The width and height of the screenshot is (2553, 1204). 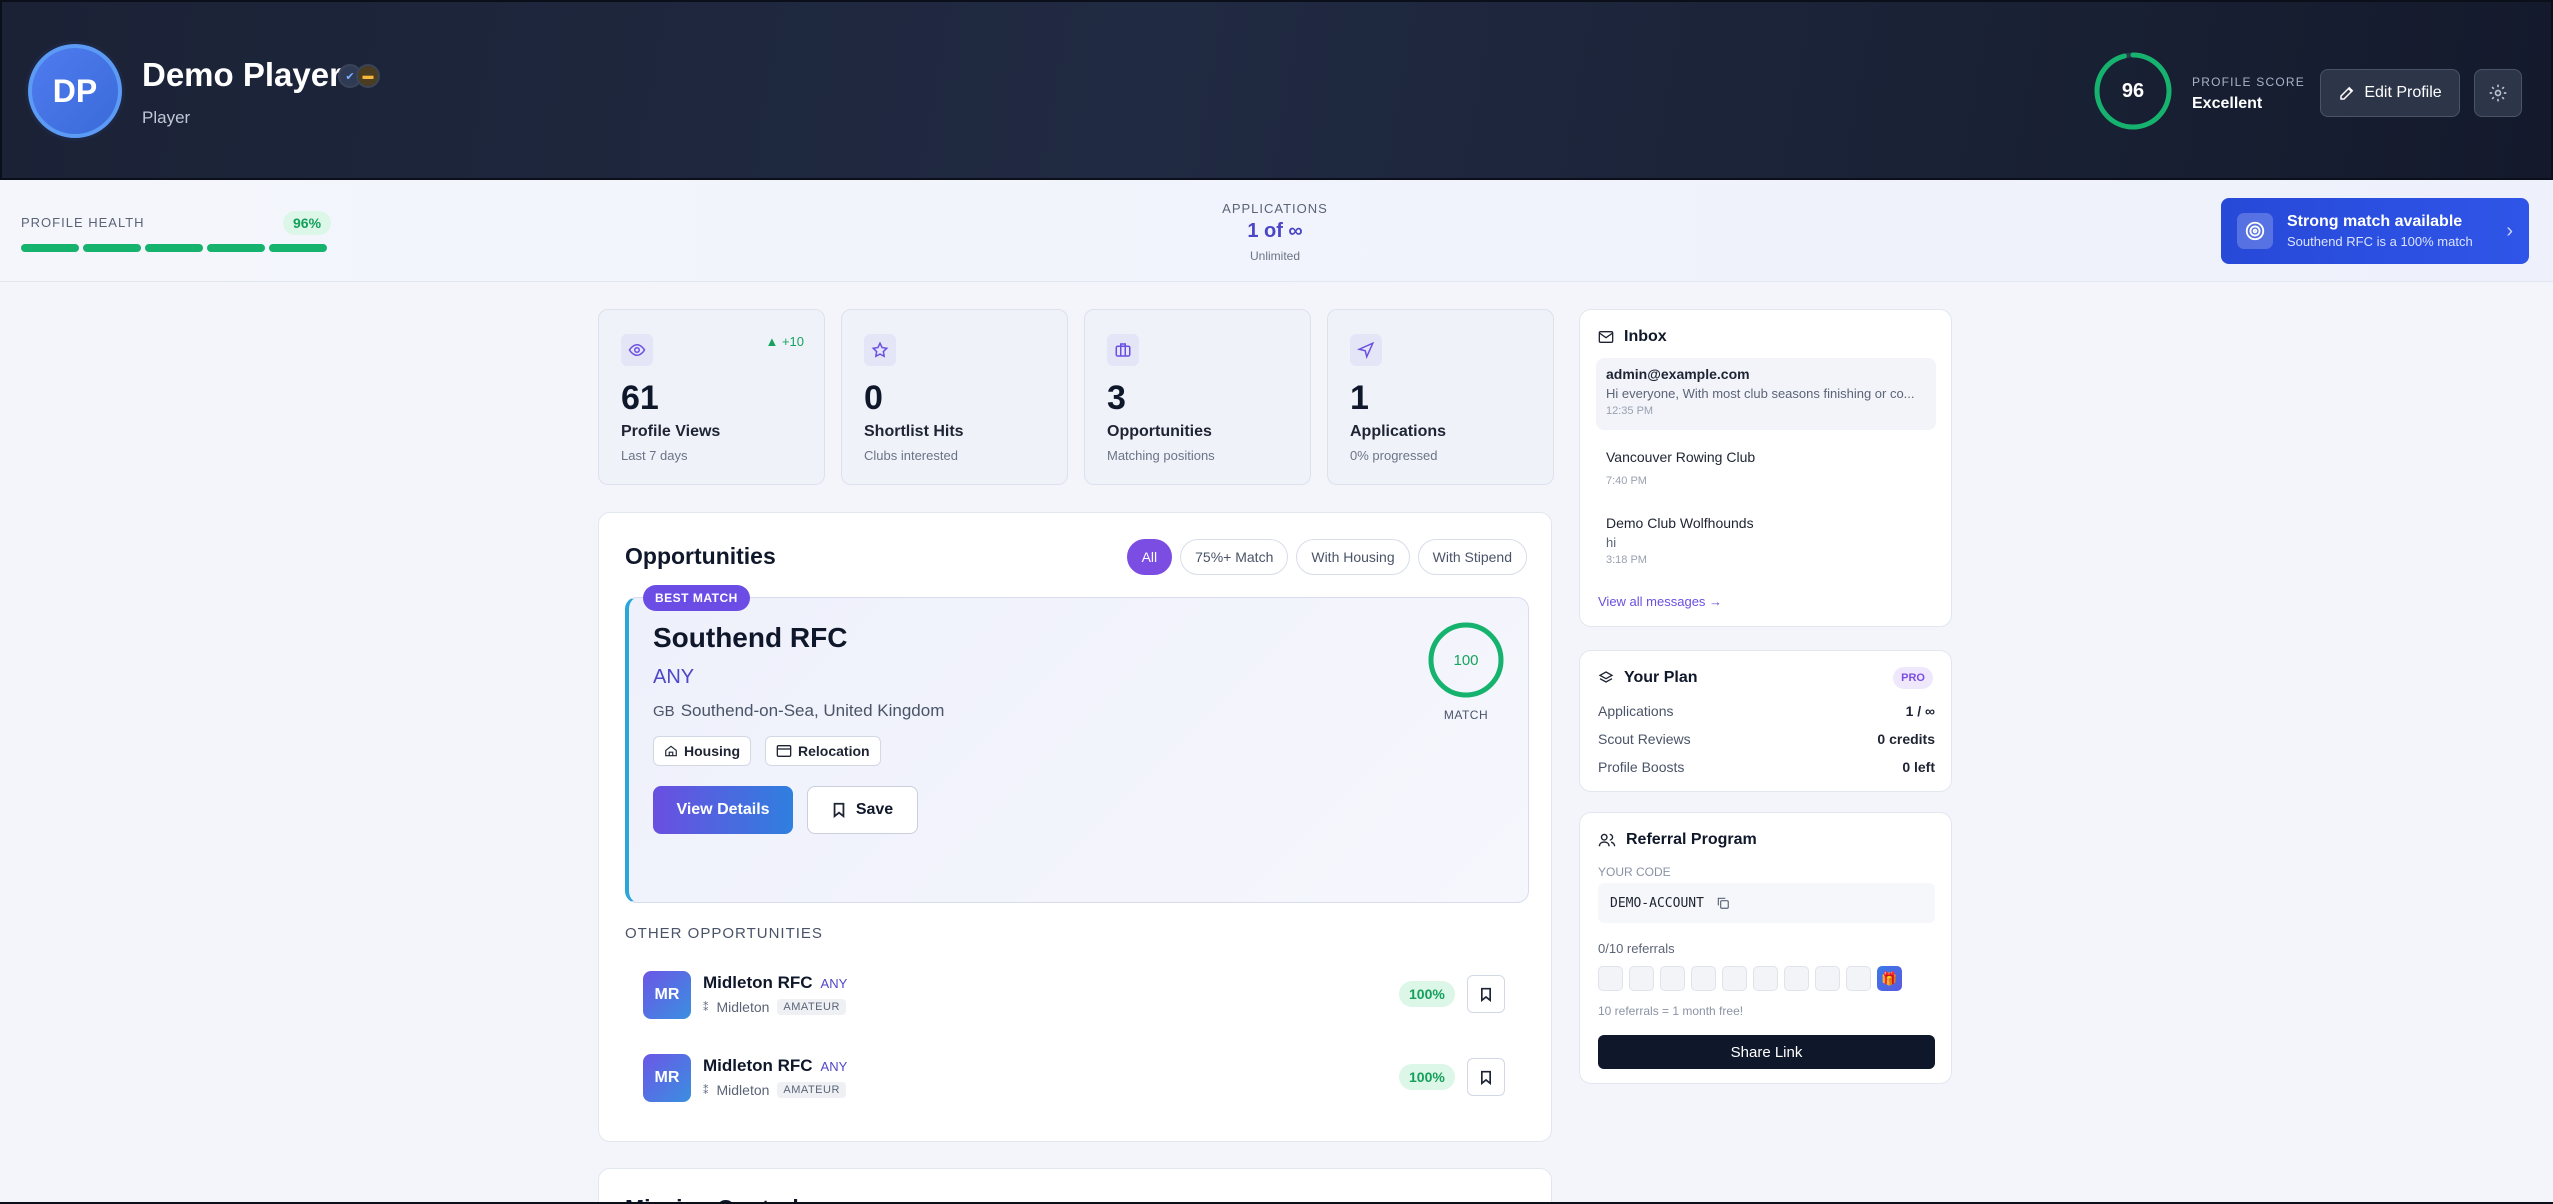 What do you see at coordinates (700, 556) in the screenshot?
I see `opportunities-title: Opportunities` at bounding box center [700, 556].